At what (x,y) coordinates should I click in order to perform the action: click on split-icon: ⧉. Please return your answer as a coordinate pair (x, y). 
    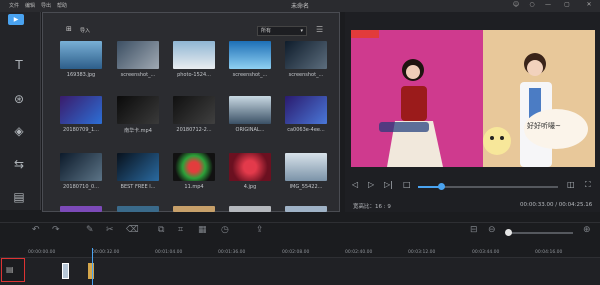
    Looking at the image, I should click on (161, 230).